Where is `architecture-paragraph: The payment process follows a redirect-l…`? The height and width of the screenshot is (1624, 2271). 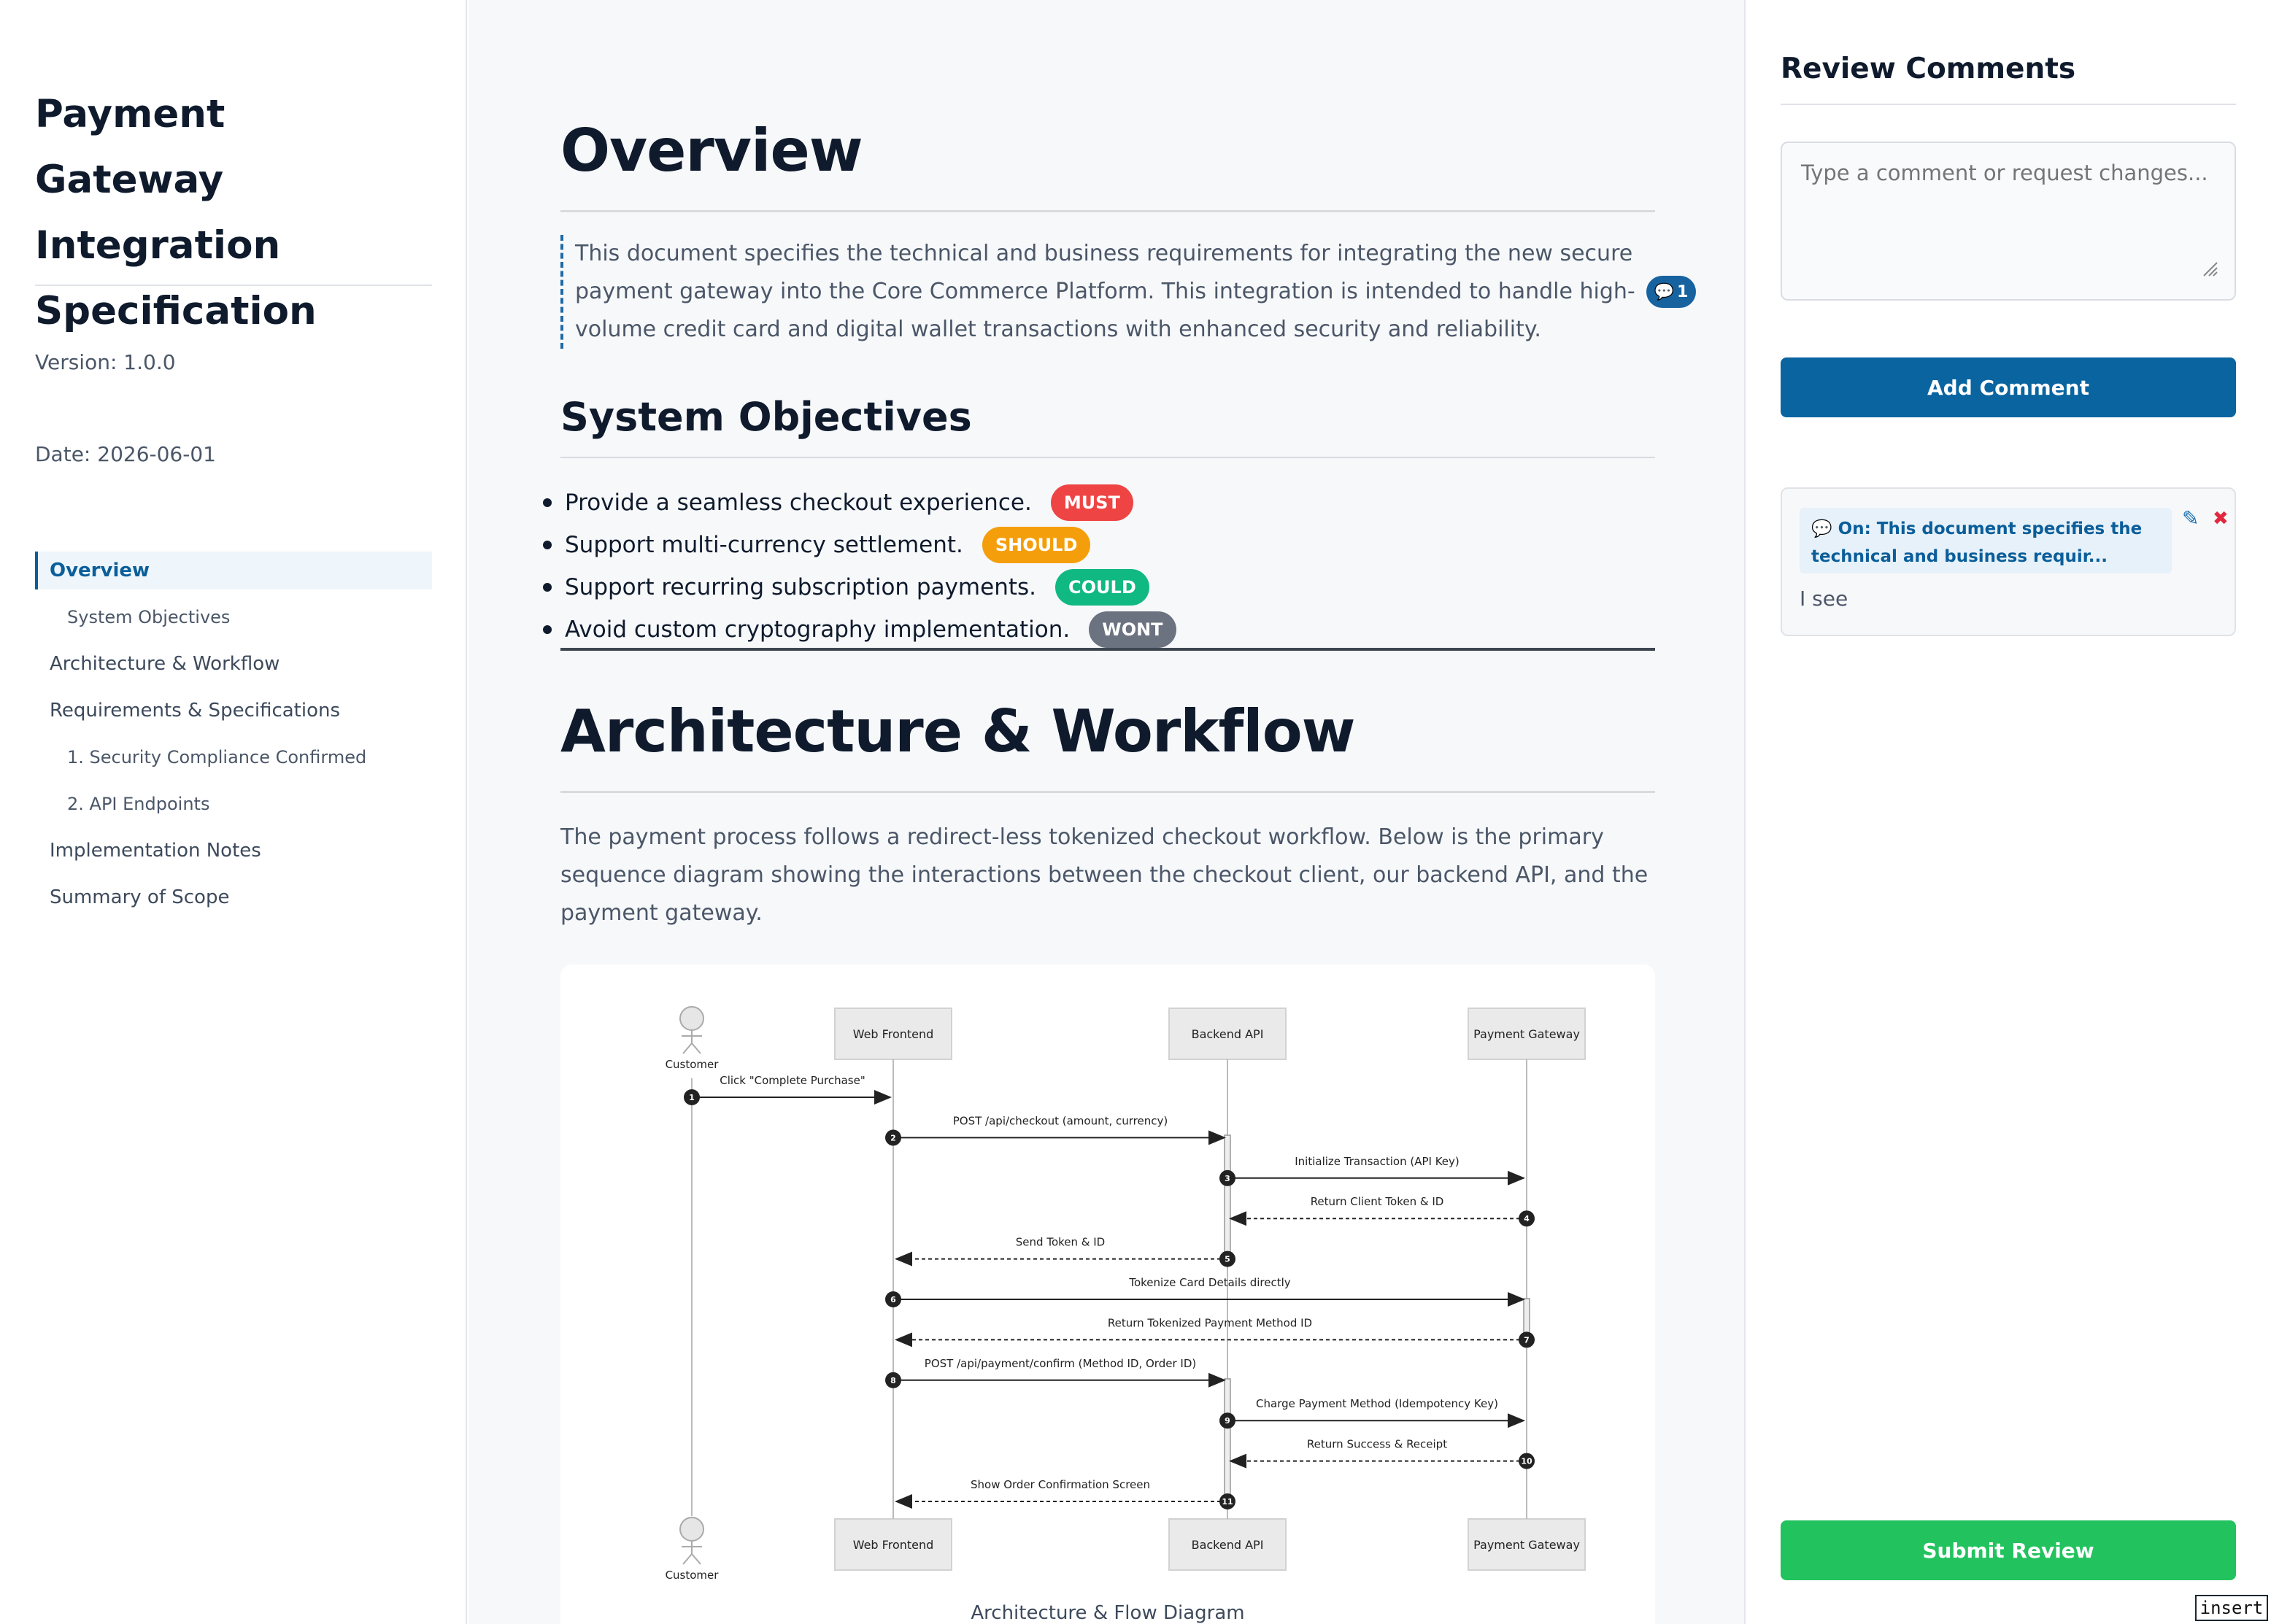
architecture-paragraph: The payment process follows a redirect-l… is located at coordinates (1104, 875).